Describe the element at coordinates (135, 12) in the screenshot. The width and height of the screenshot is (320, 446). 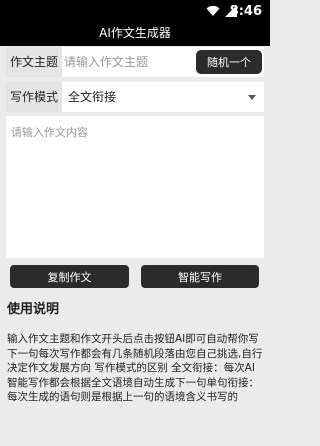
I see `status-bar: 8:46` at that location.